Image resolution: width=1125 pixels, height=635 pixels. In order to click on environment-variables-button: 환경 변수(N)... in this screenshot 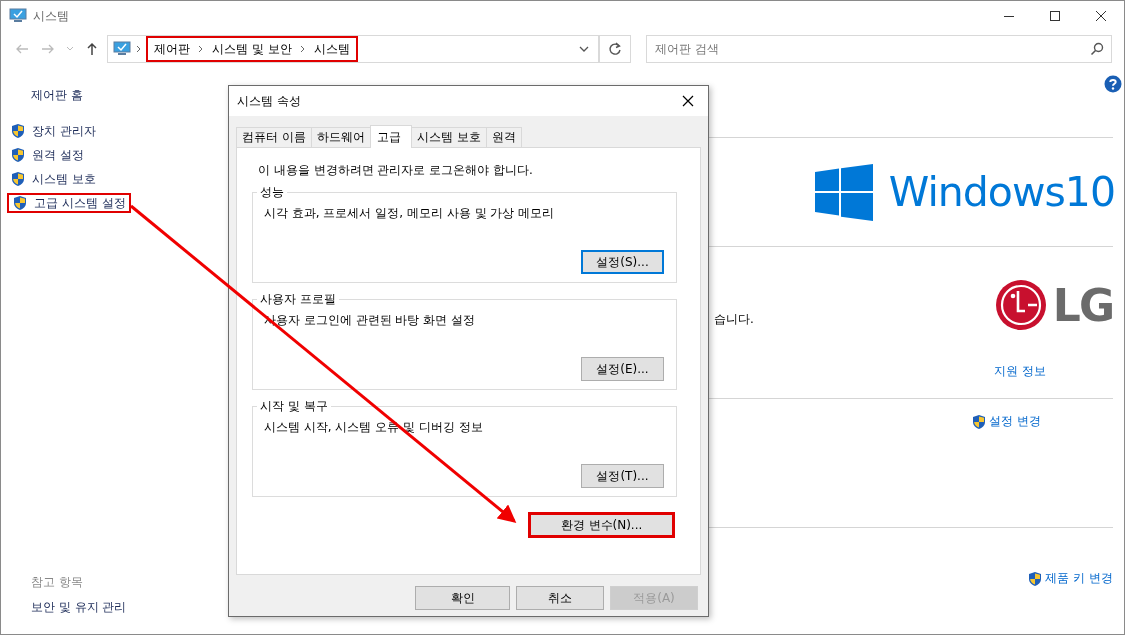, I will do `click(601, 525)`.